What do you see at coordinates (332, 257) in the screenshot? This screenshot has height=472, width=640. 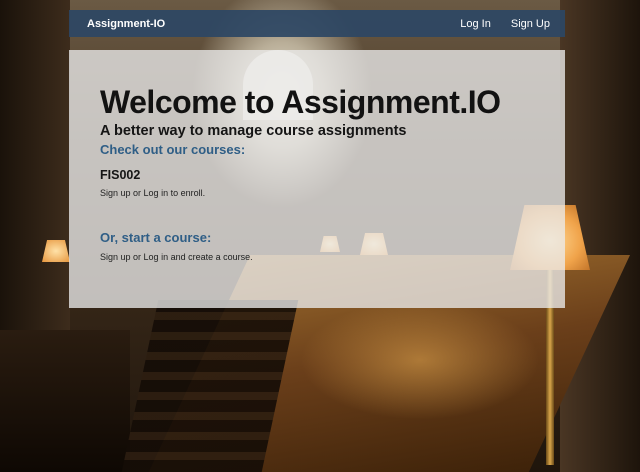 I see `start-course-note: Sign up or Log in and create a course.` at bounding box center [332, 257].